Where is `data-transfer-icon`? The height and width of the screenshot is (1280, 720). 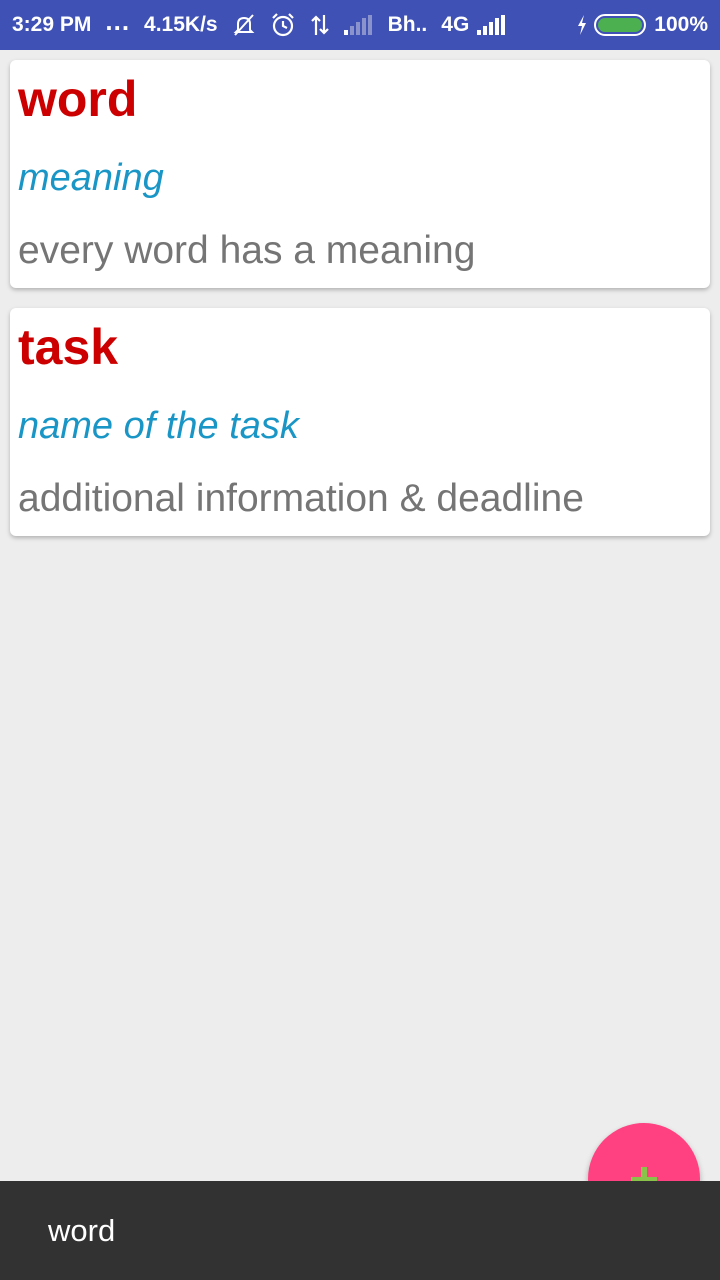
data-transfer-icon is located at coordinates (320, 25).